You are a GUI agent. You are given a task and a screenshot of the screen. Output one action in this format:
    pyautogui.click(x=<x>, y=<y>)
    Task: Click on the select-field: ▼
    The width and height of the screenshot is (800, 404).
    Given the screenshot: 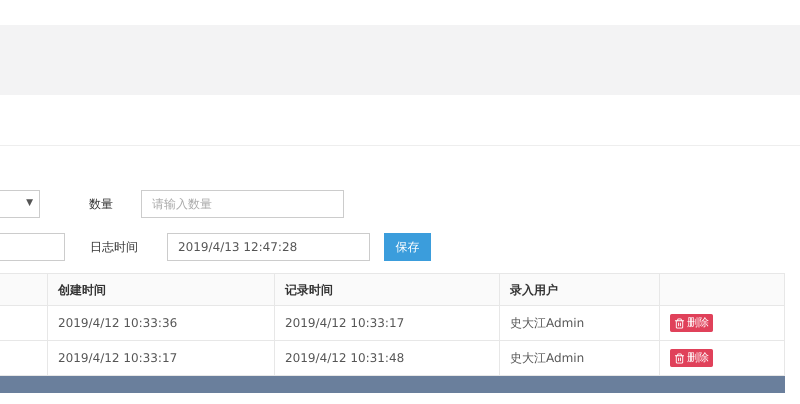 What is the action you would take?
    pyautogui.click(x=20, y=204)
    